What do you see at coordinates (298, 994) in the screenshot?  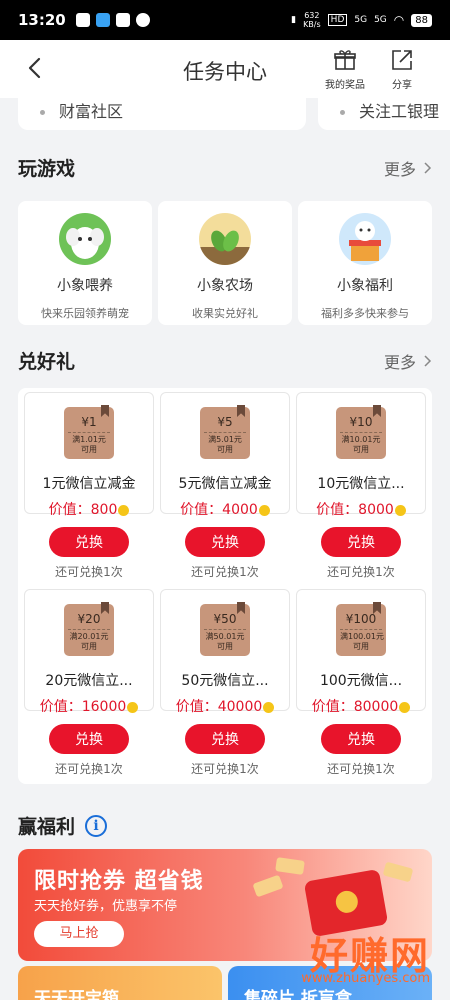 I see `mini-card-title: 集碎片 拆盲盒` at bounding box center [298, 994].